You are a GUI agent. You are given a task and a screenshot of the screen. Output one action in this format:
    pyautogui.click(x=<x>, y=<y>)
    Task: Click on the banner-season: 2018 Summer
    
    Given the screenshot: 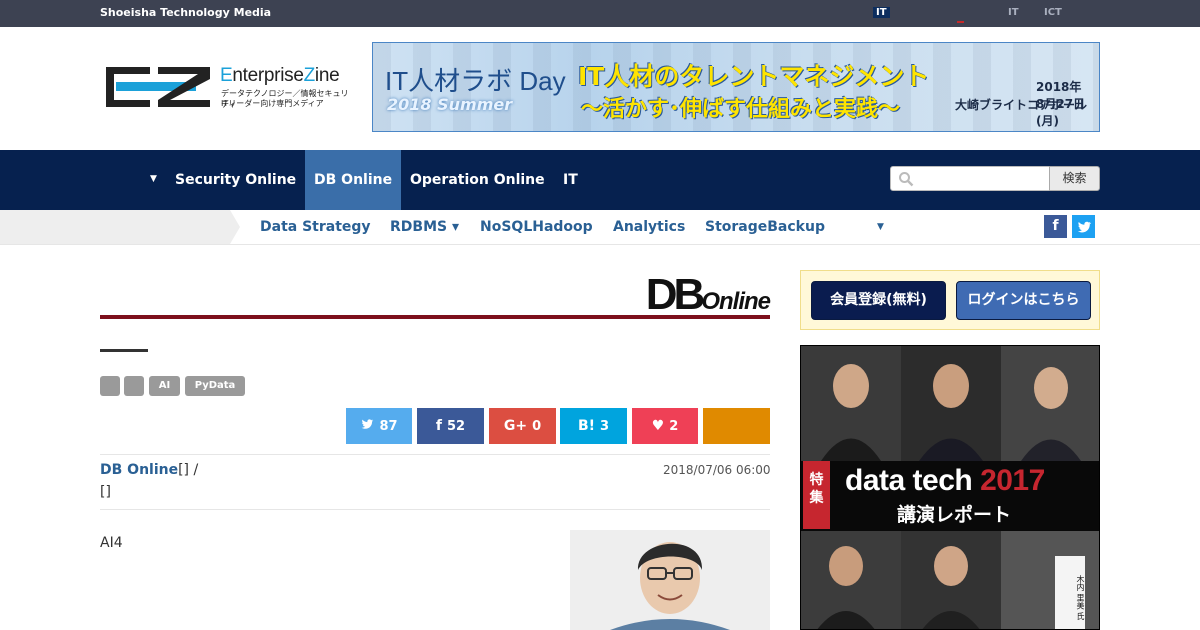 What is the action you would take?
    pyautogui.click(x=450, y=104)
    